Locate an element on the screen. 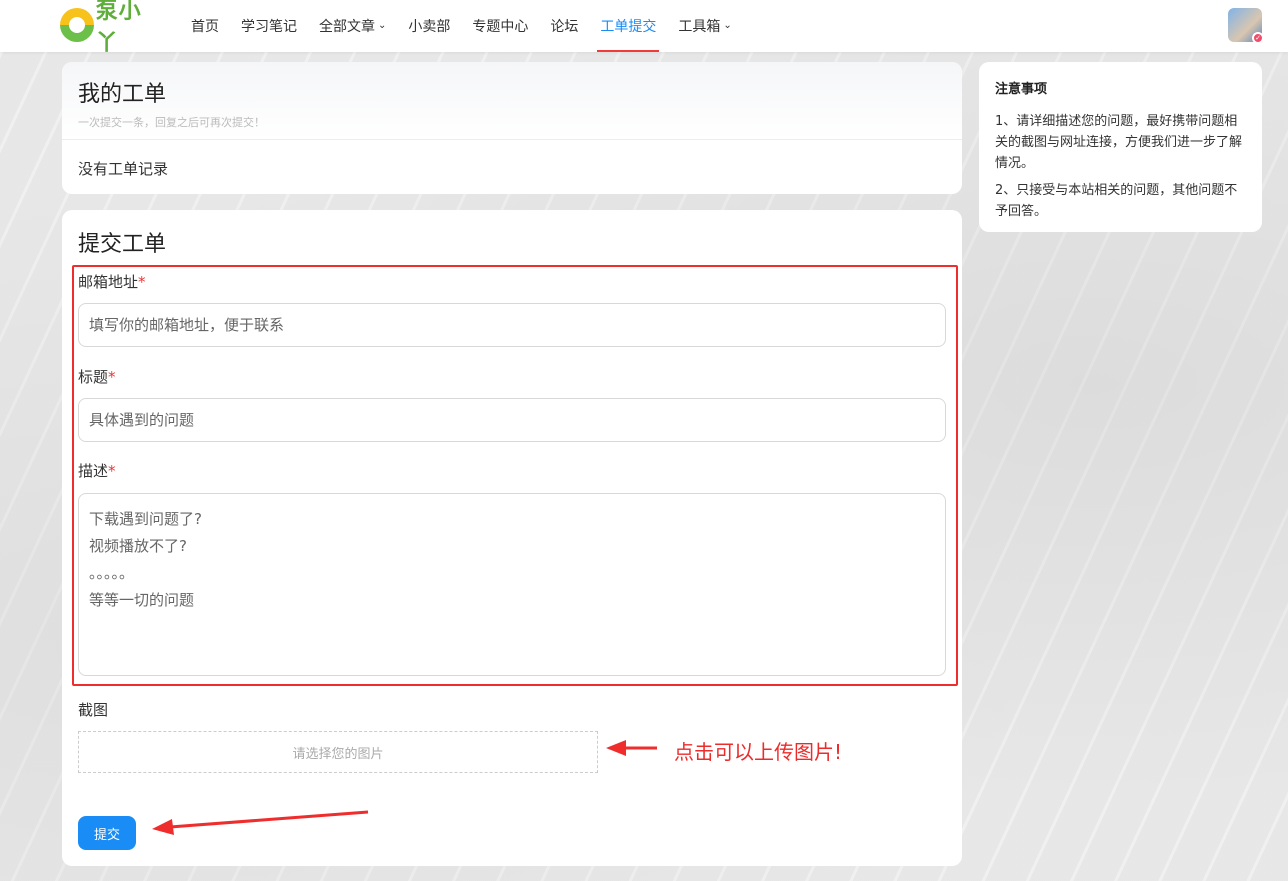  screenshot-label: 截图 is located at coordinates (93, 710).